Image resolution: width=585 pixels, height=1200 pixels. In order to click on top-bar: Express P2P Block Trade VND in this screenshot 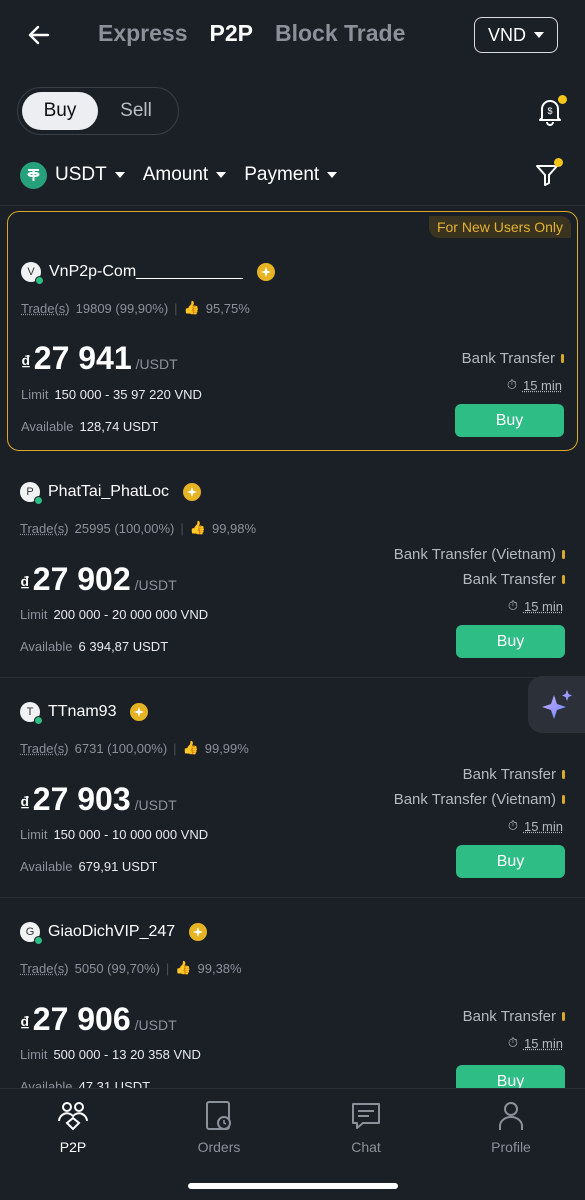, I will do `click(292, 35)`.